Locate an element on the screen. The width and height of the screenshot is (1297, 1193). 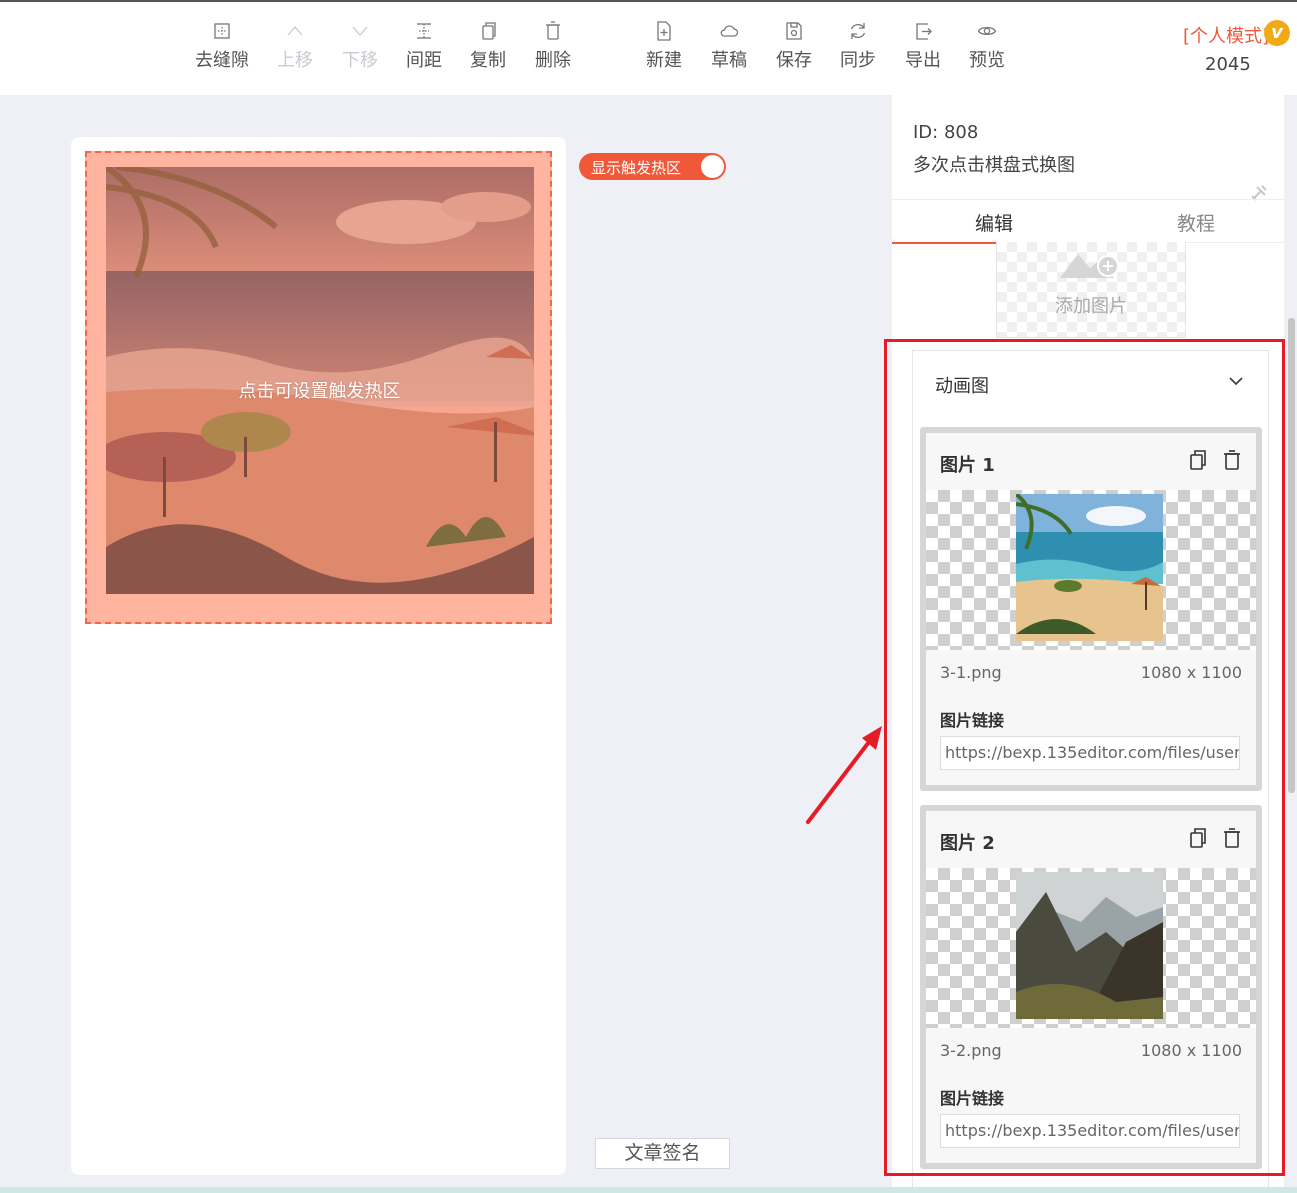
image-card-title: 图片 1 is located at coordinates (967, 465).